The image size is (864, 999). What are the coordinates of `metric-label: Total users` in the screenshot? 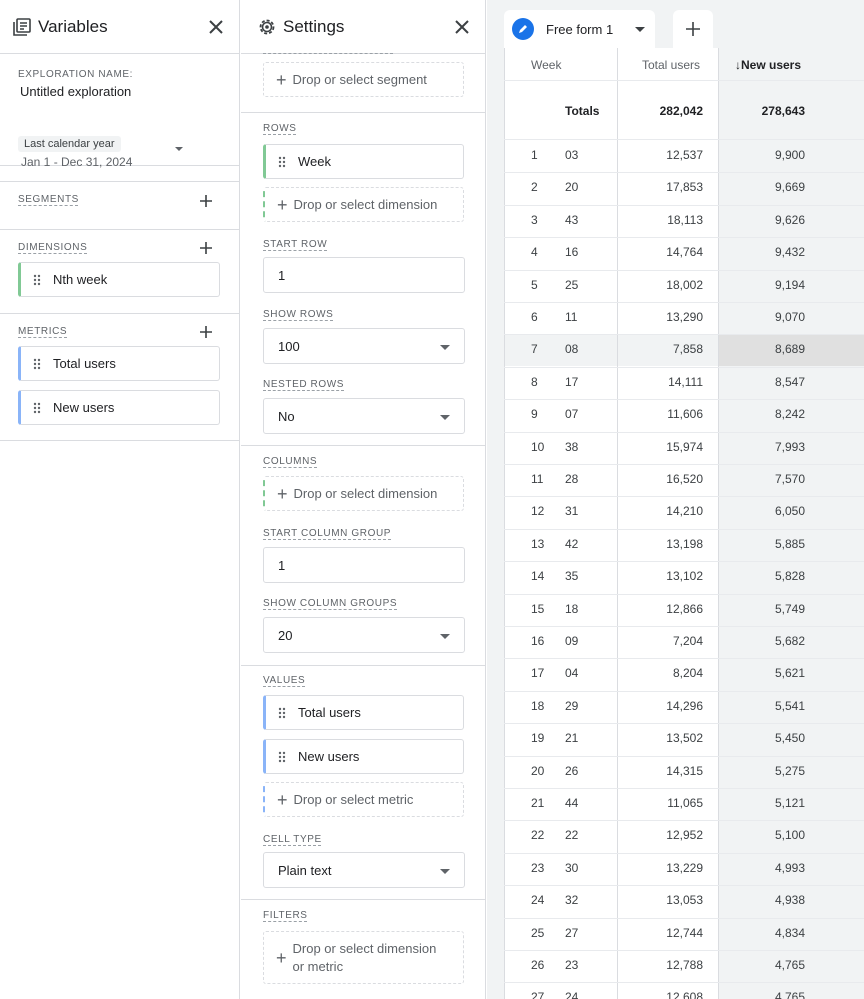 It's located at (84, 363).